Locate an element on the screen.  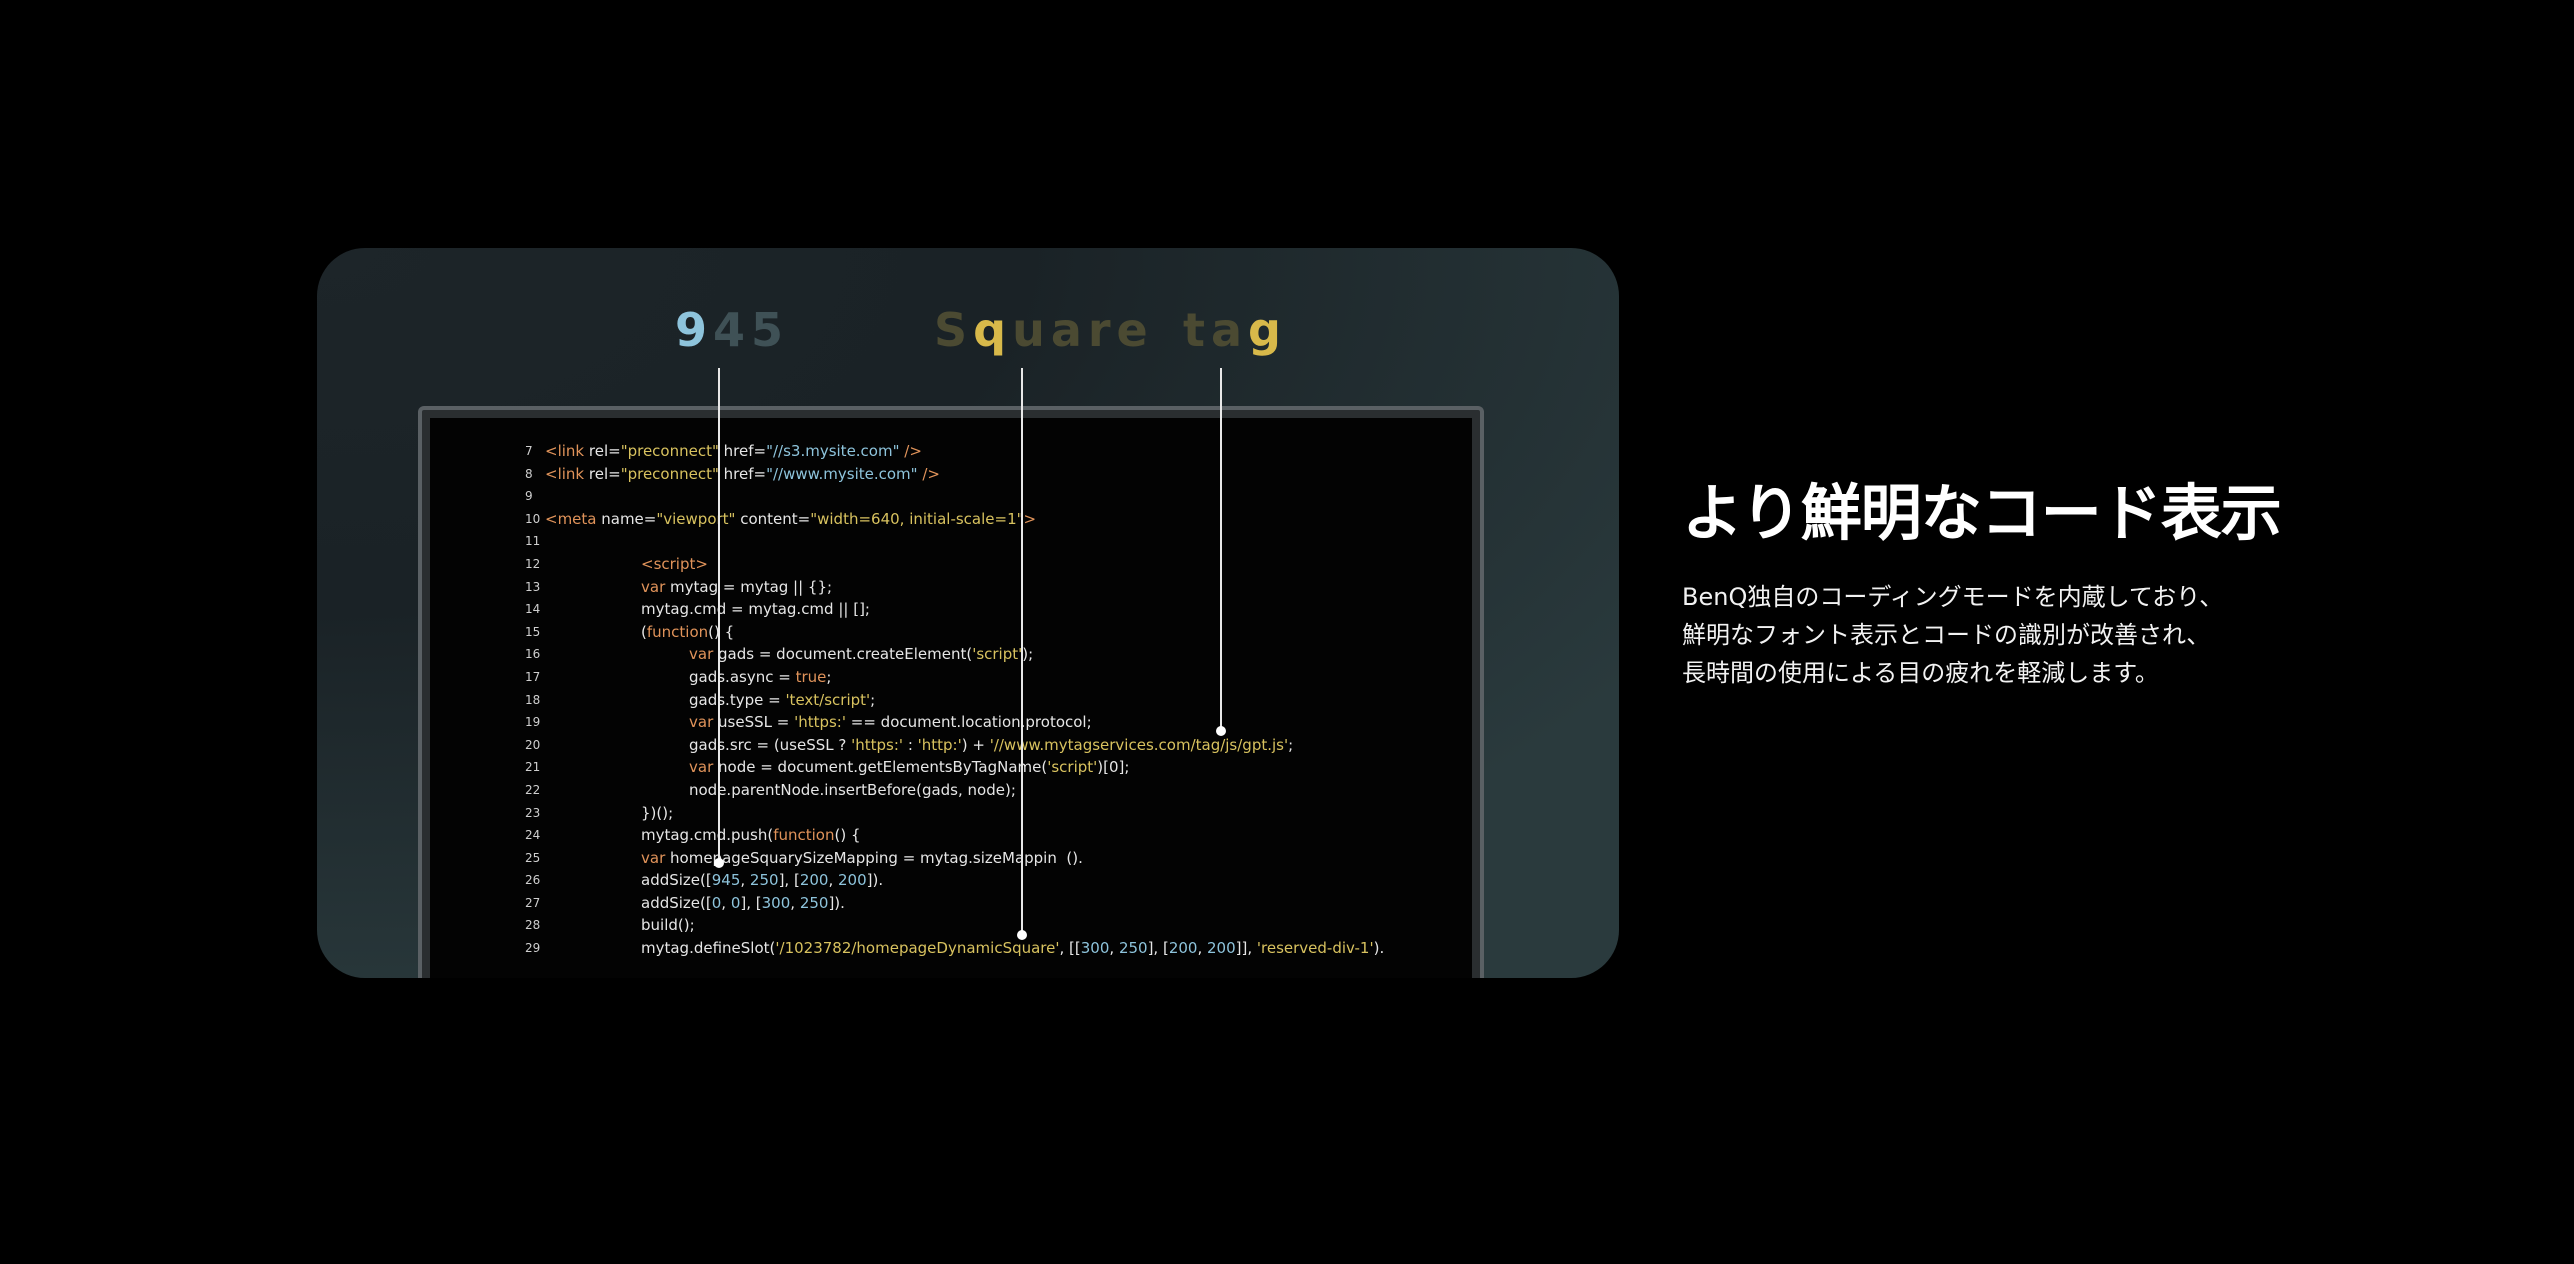
leader-dot-tag is located at coordinates (1221, 731).